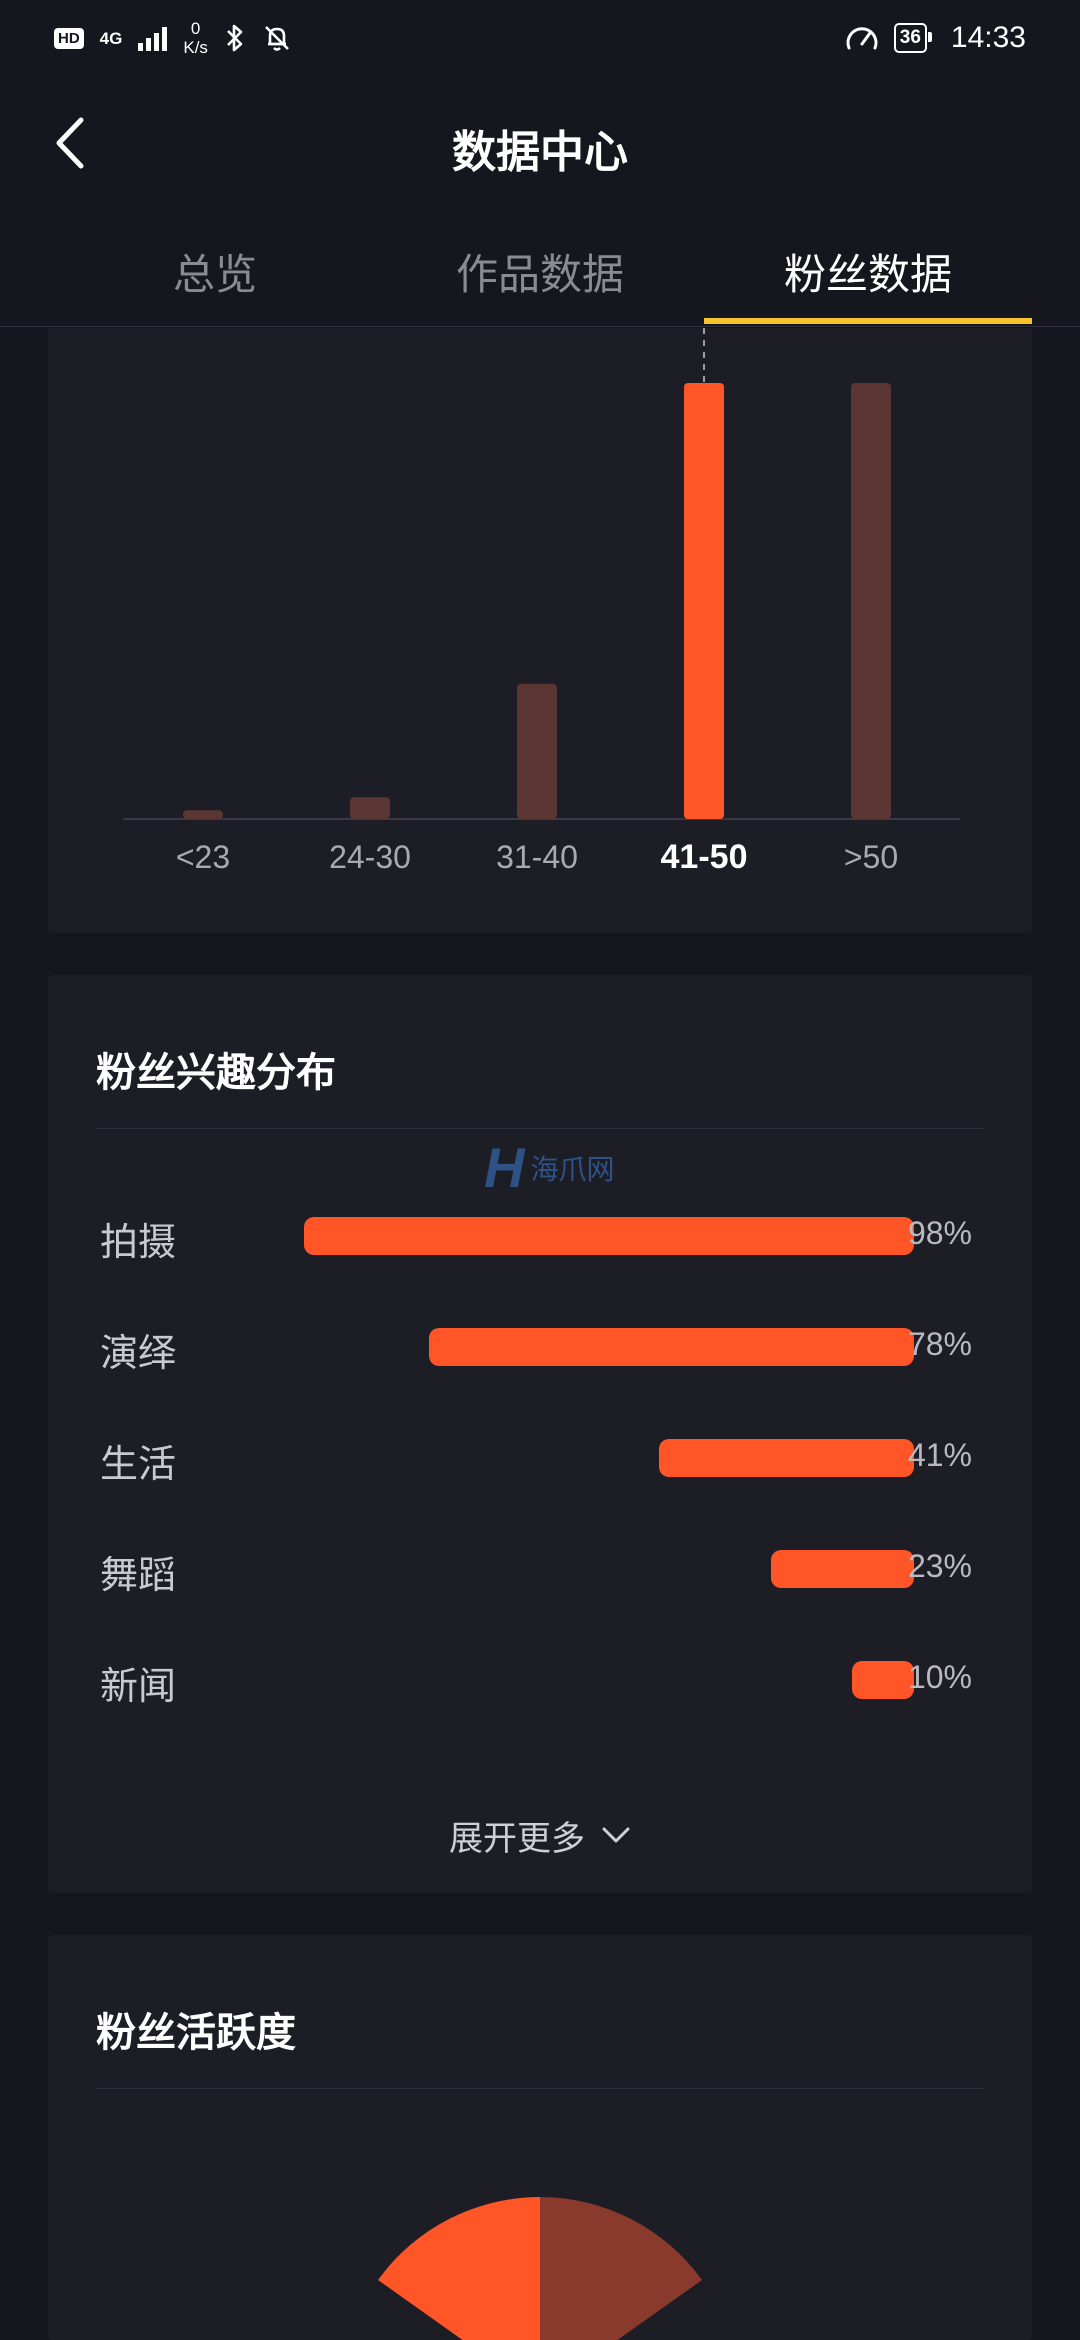  Describe the element at coordinates (868, 271) in the screenshot. I see `tab-fans-data: 粉丝数据` at that location.